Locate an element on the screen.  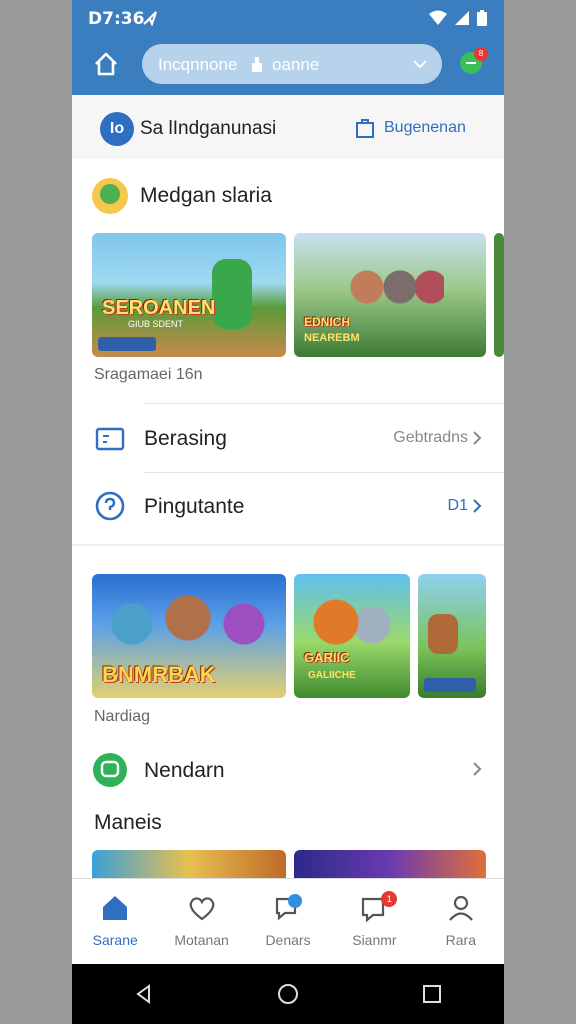
card-subtitle-art: GALIICHE is located at coordinates (332, 675).